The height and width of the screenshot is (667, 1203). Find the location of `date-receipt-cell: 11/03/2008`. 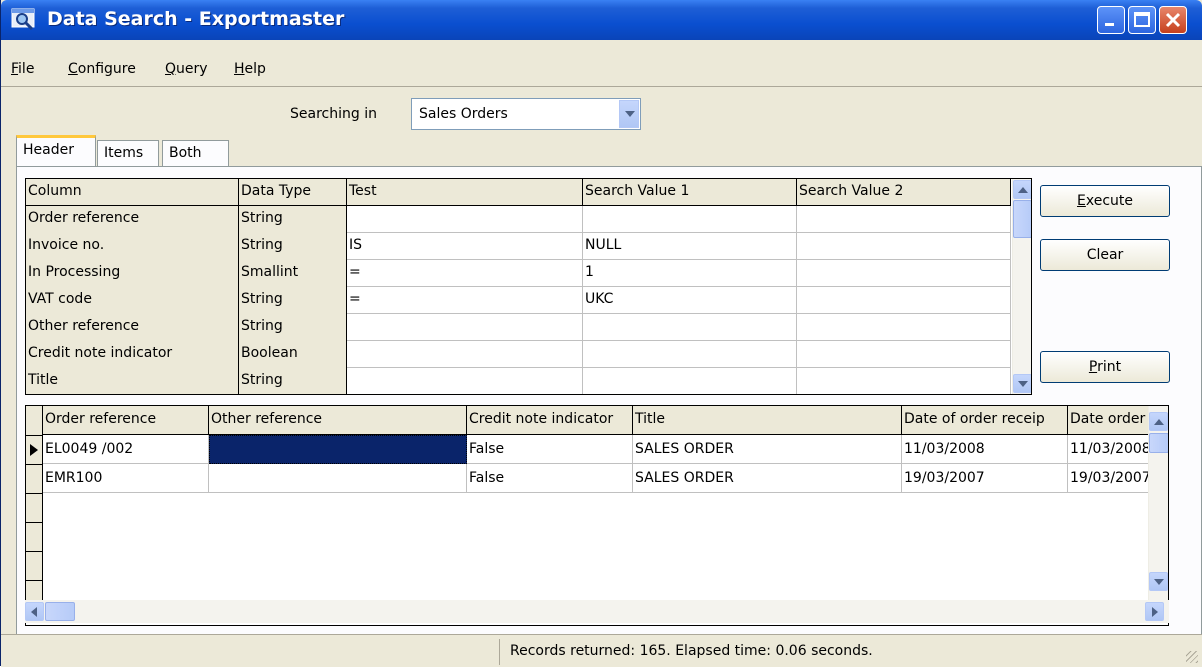

date-receipt-cell: 11/03/2008 is located at coordinates (985, 449).